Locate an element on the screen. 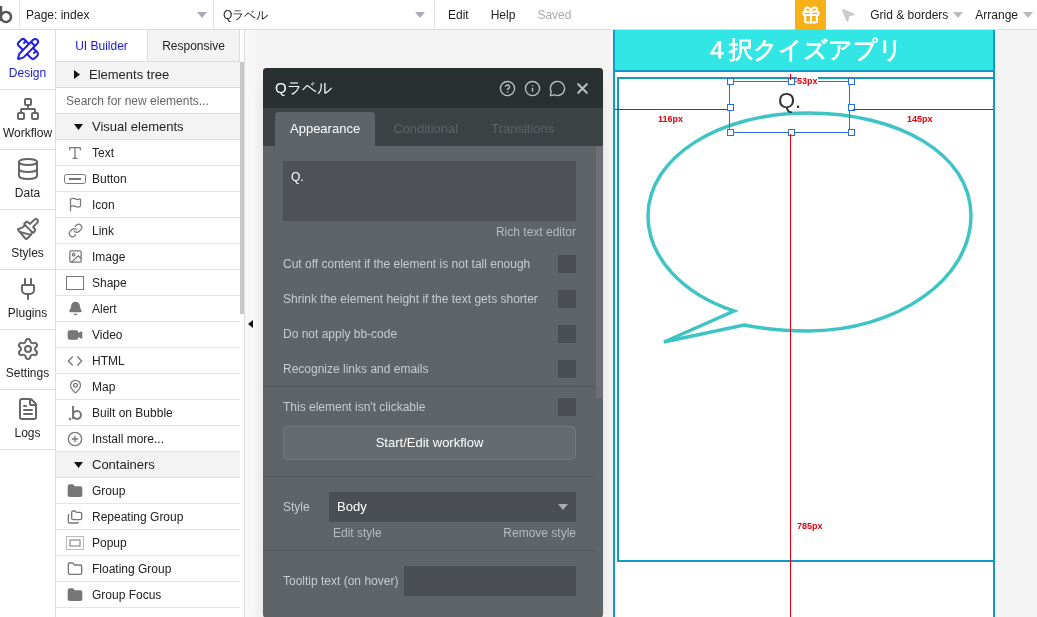 The image size is (1037, 617). style-dropdown: Body is located at coordinates (452, 507).